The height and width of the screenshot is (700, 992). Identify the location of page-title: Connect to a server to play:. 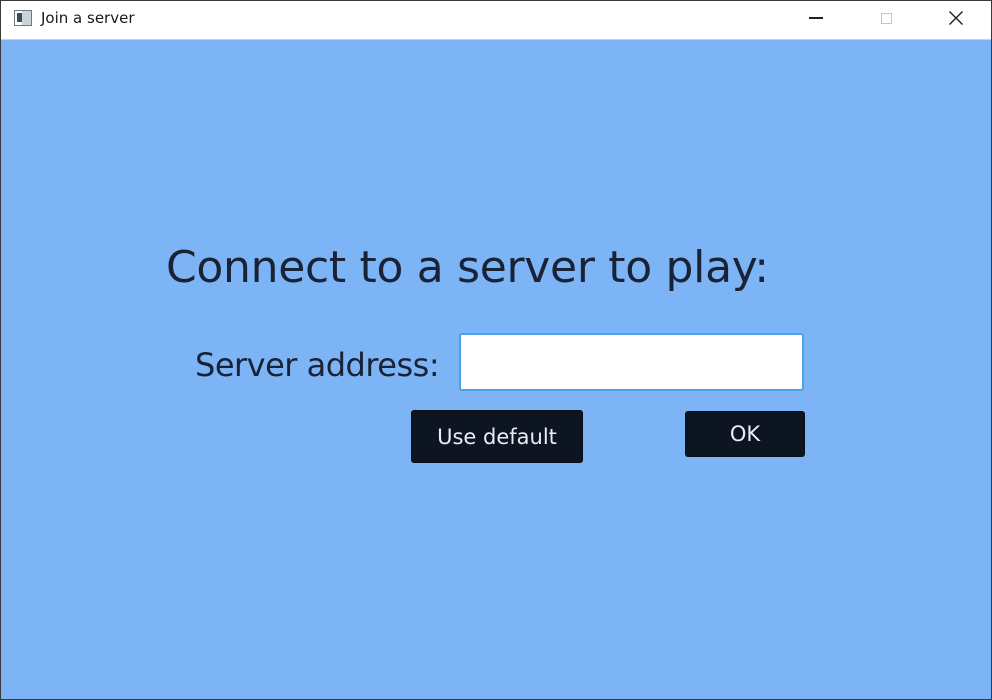
(467, 267).